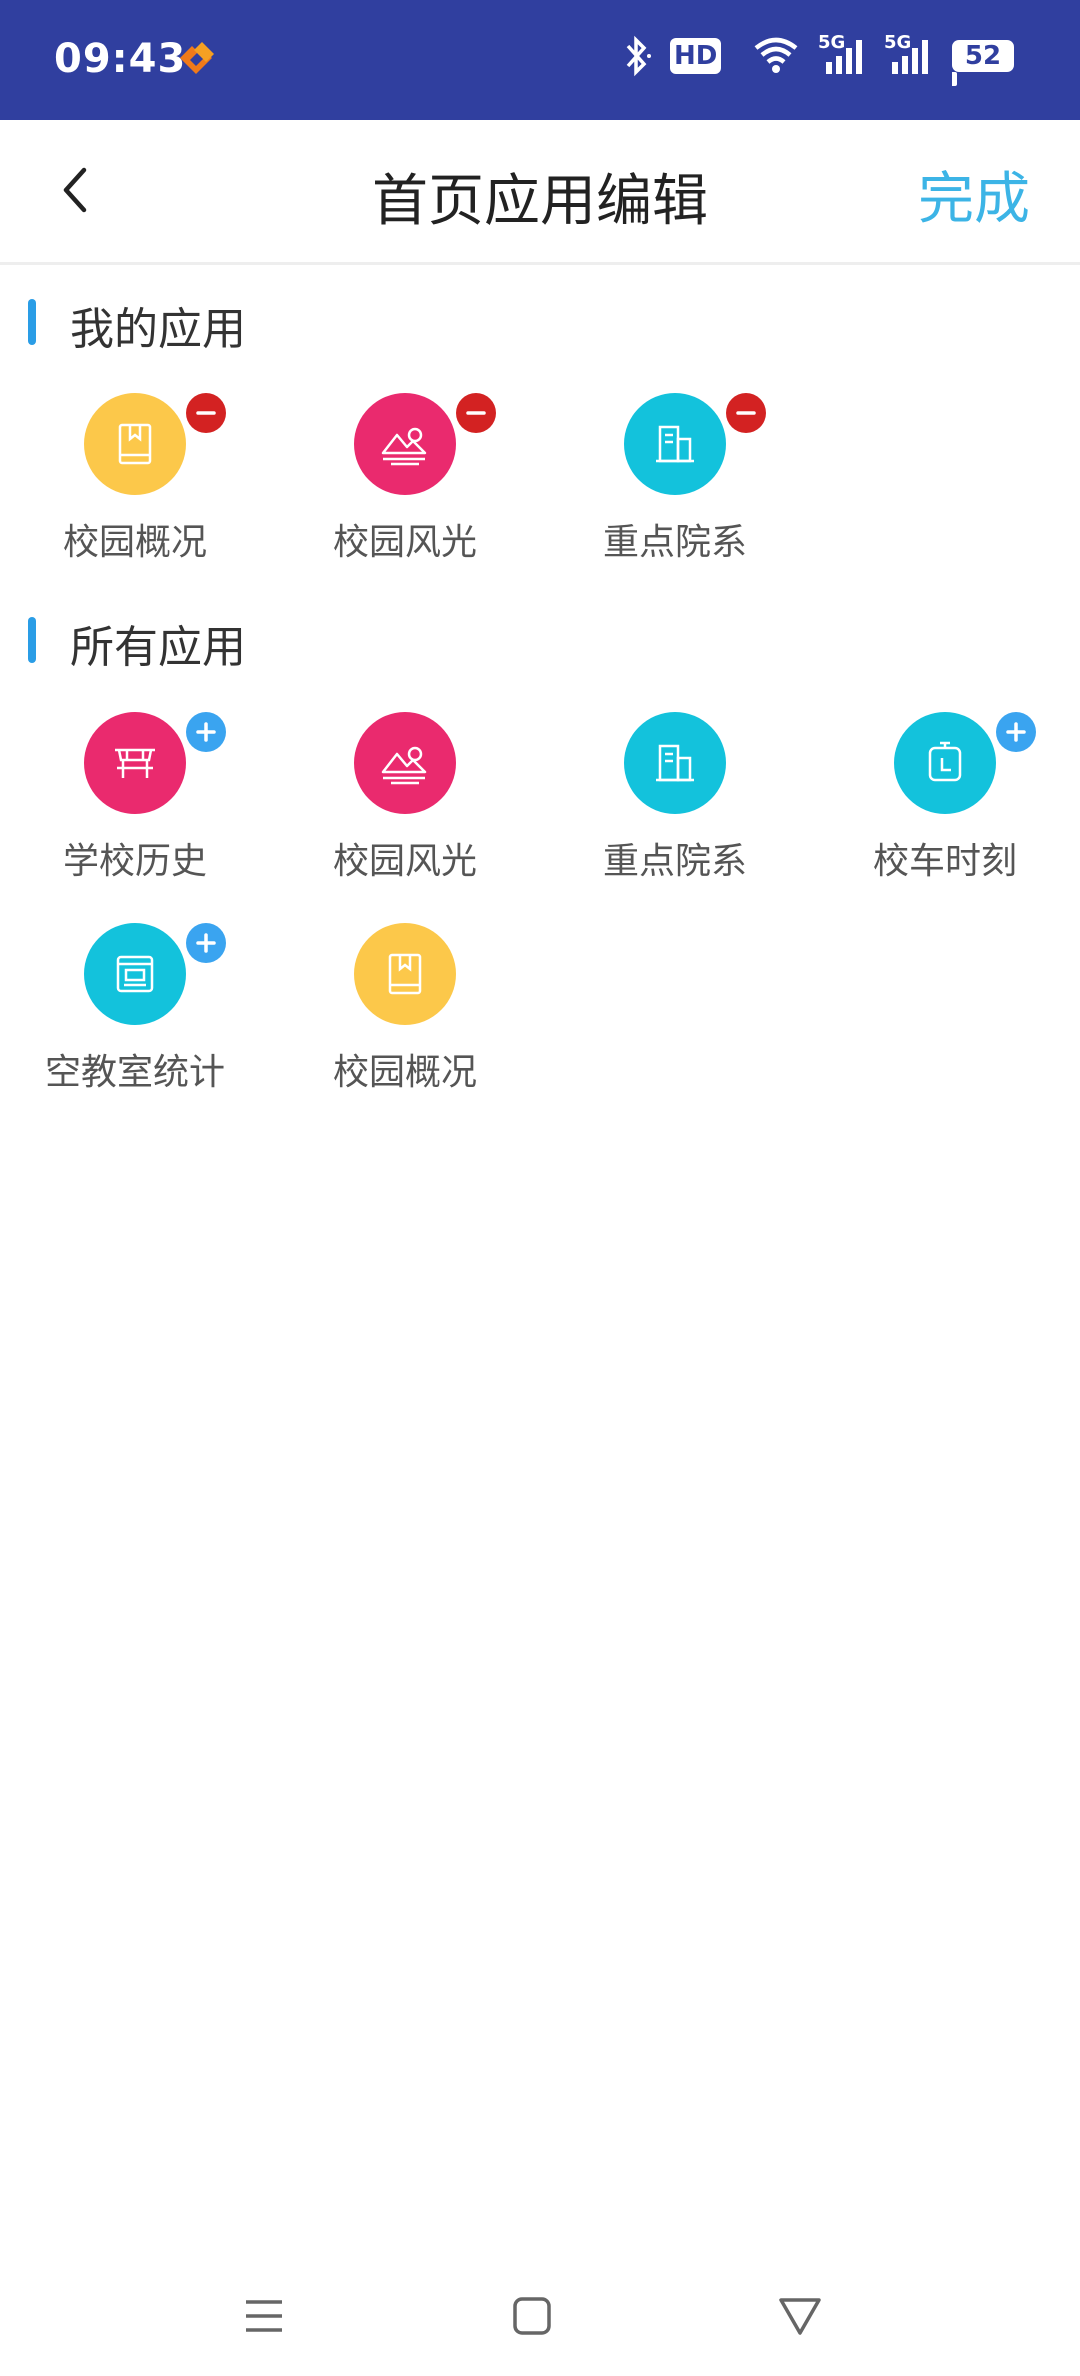  I want to click on app-label: 空教室统计, so click(134, 1072).